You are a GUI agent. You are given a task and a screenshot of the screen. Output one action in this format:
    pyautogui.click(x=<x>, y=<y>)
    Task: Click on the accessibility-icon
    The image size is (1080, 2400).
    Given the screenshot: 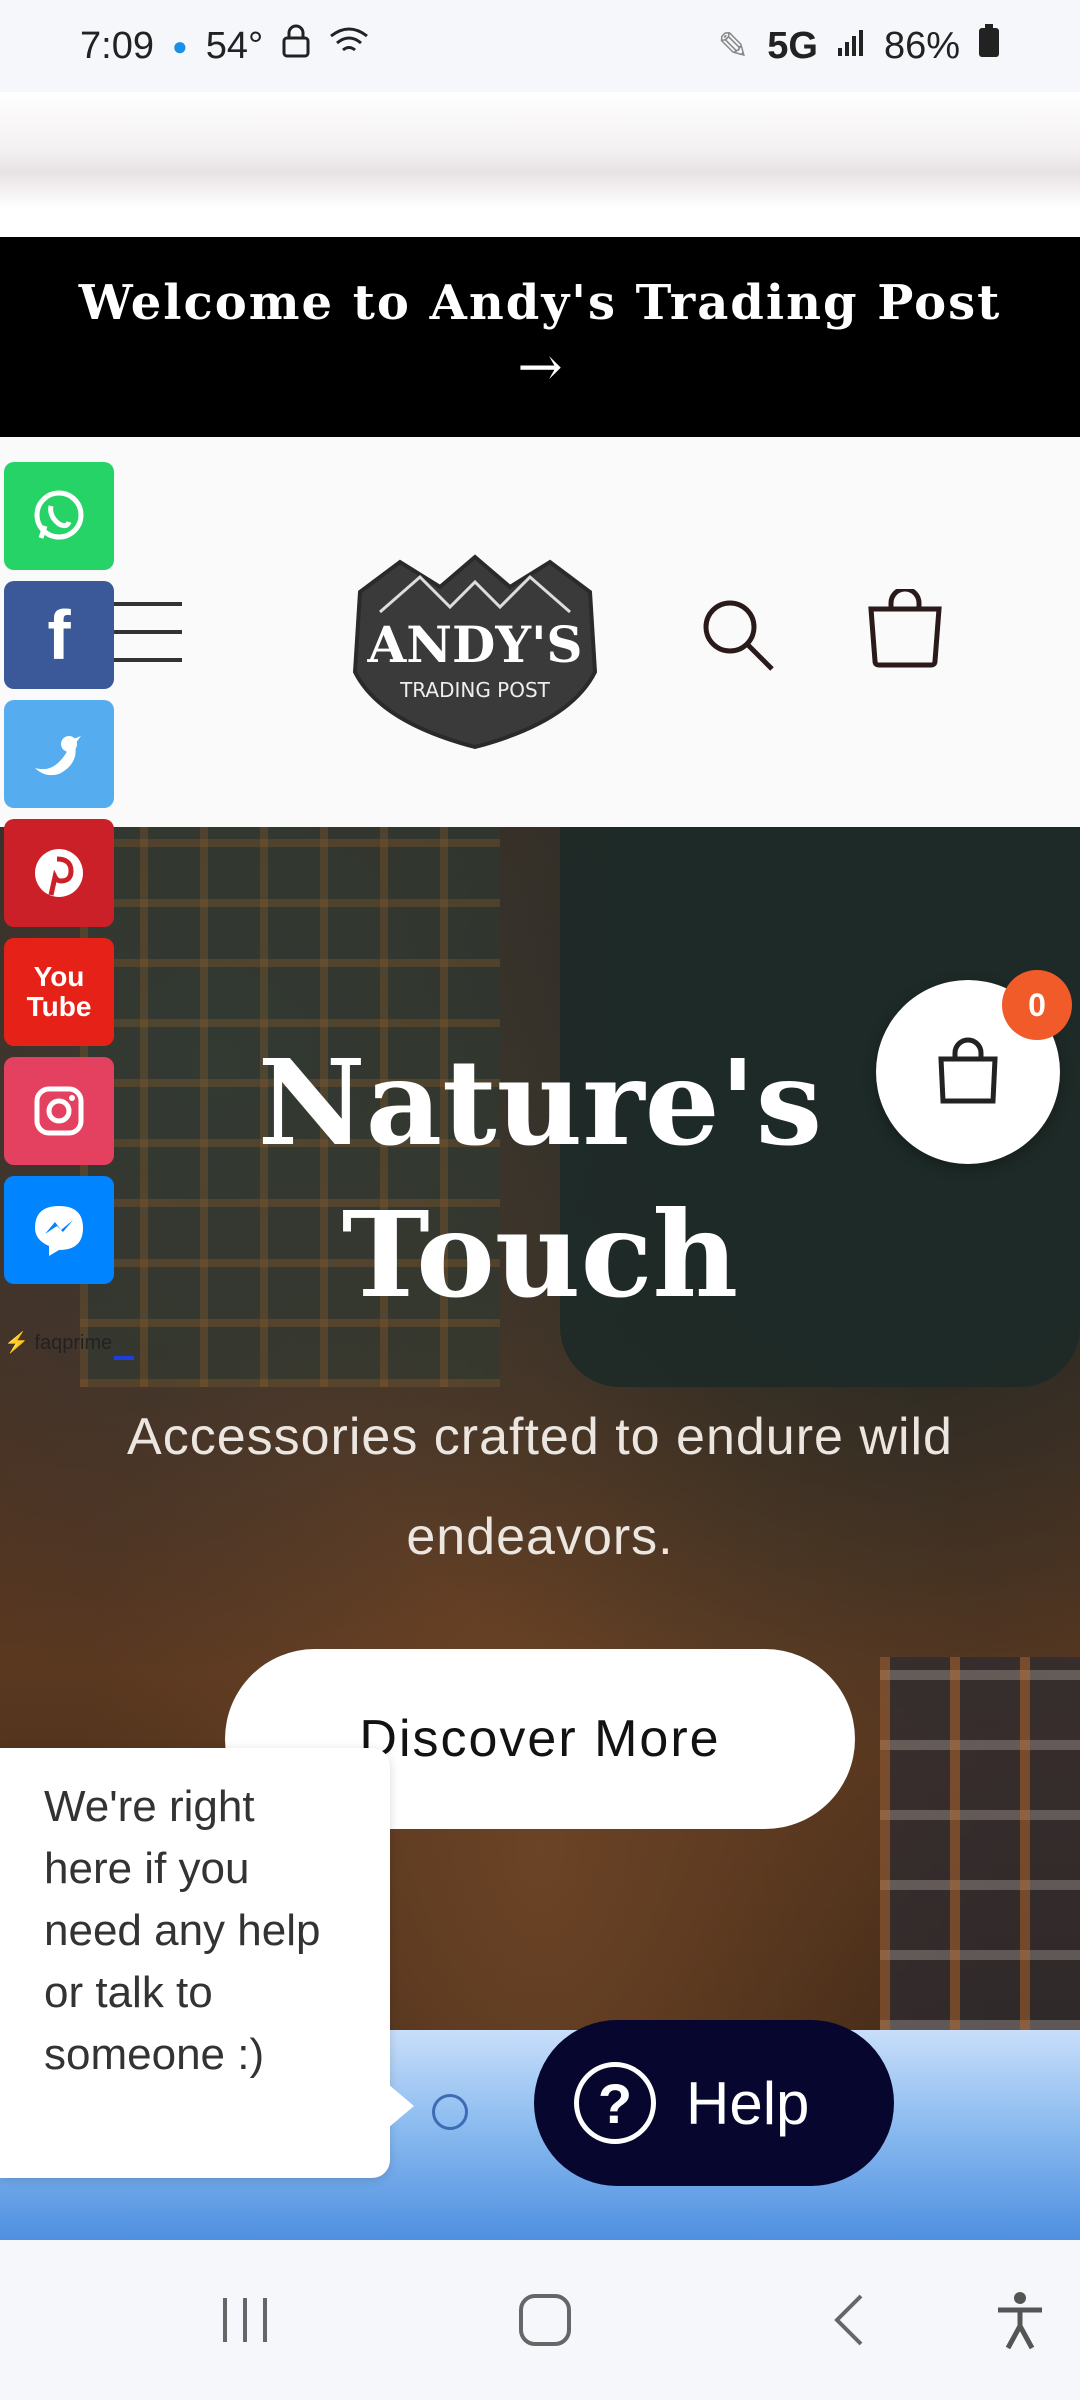 What is the action you would take?
    pyautogui.click(x=1020, y=2321)
    